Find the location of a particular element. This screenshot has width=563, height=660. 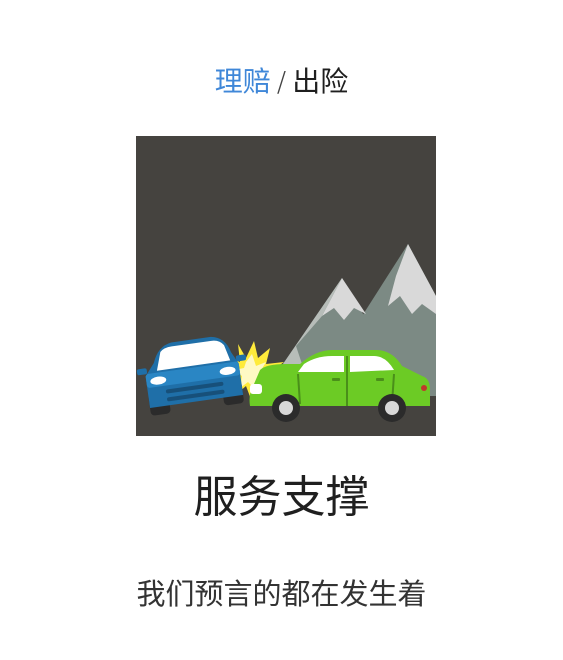

section-title: 服务支撑 is located at coordinates (281, 497).